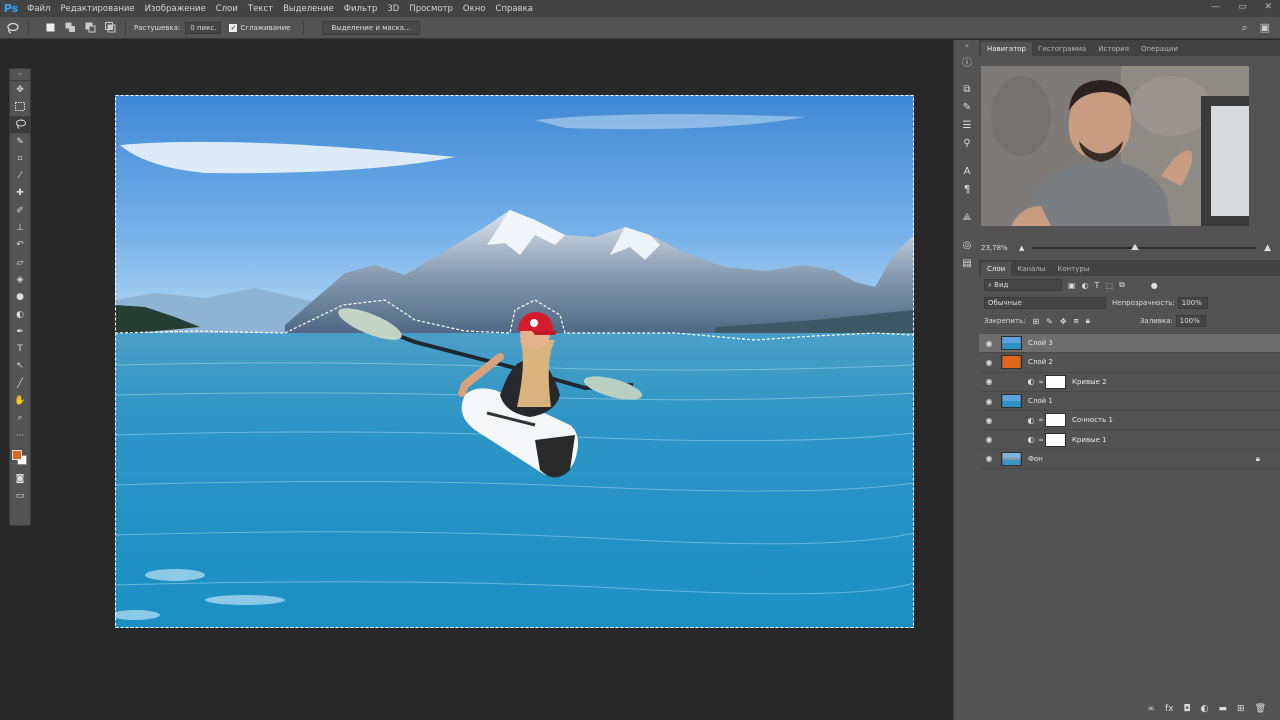 This screenshot has width=1280, height=720. What do you see at coordinates (1190, 321) in the screenshot?
I see `fill-field: 100%` at bounding box center [1190, 321].